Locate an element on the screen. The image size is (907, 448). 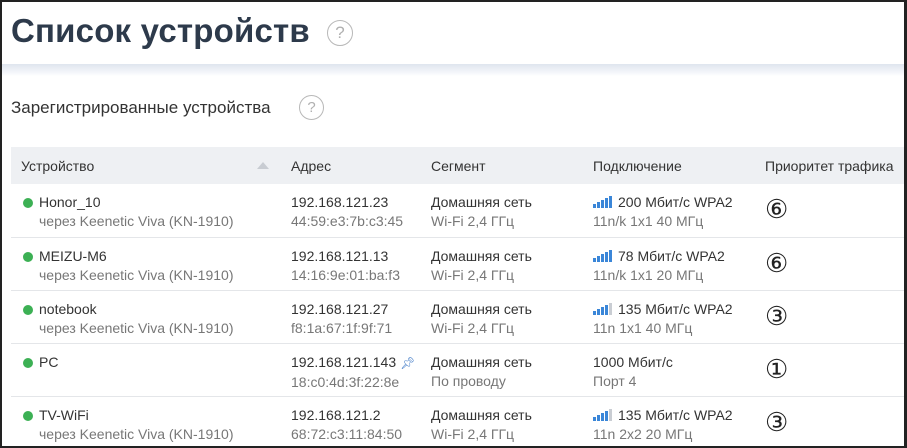
section-help-icon: ? is located at coordinates (311, 107).